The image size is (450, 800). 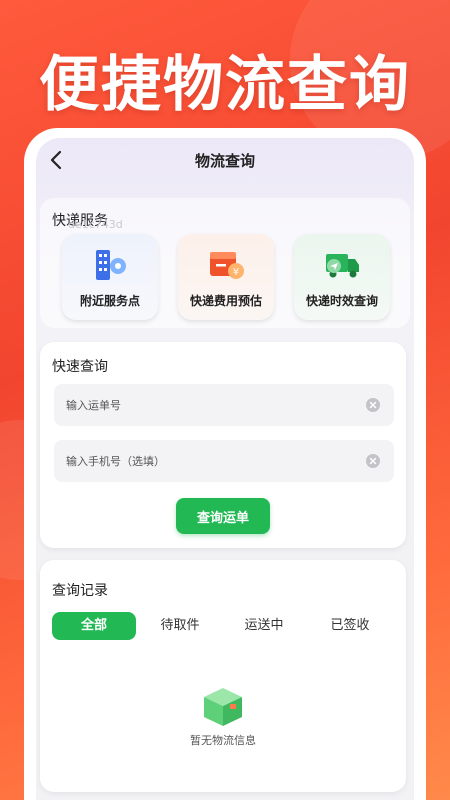 I want to click on express-services-card: 快递服务 de1c743d 附近服务点 ¥ 快递费用预估 快递时效查询, so click(x=225, y=263).